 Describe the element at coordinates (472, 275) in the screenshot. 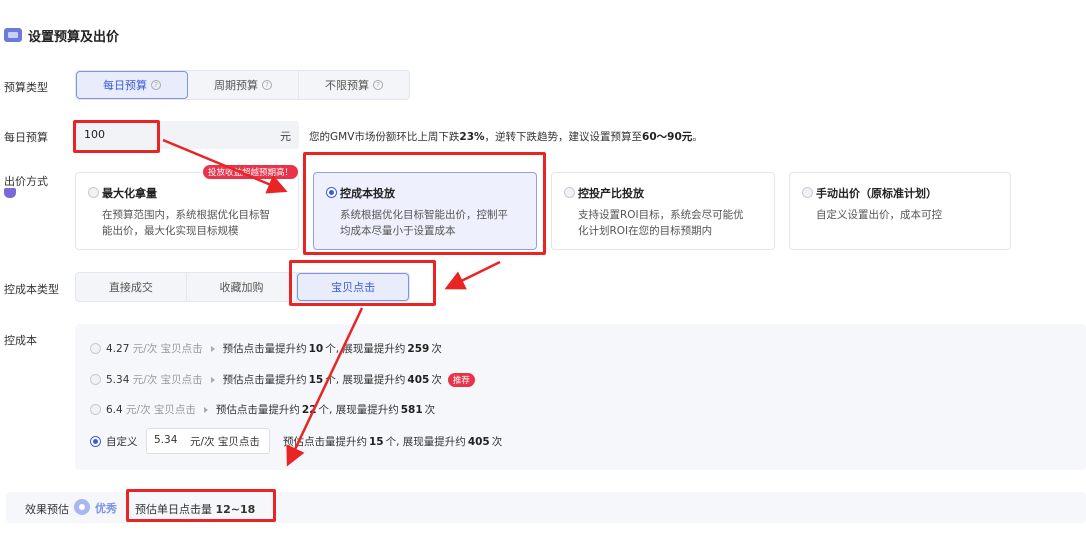

I see `arrow-to-cost-type` at that location.